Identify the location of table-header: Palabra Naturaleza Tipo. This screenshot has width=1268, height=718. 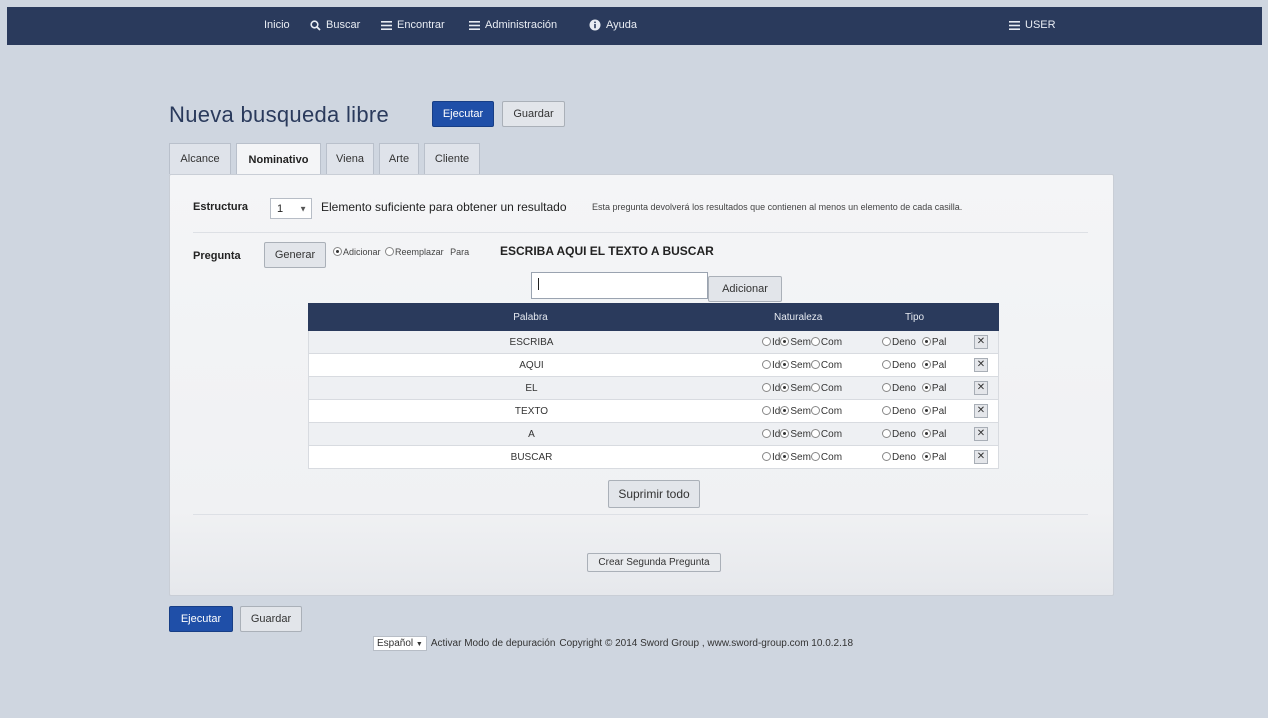
(653, 317).